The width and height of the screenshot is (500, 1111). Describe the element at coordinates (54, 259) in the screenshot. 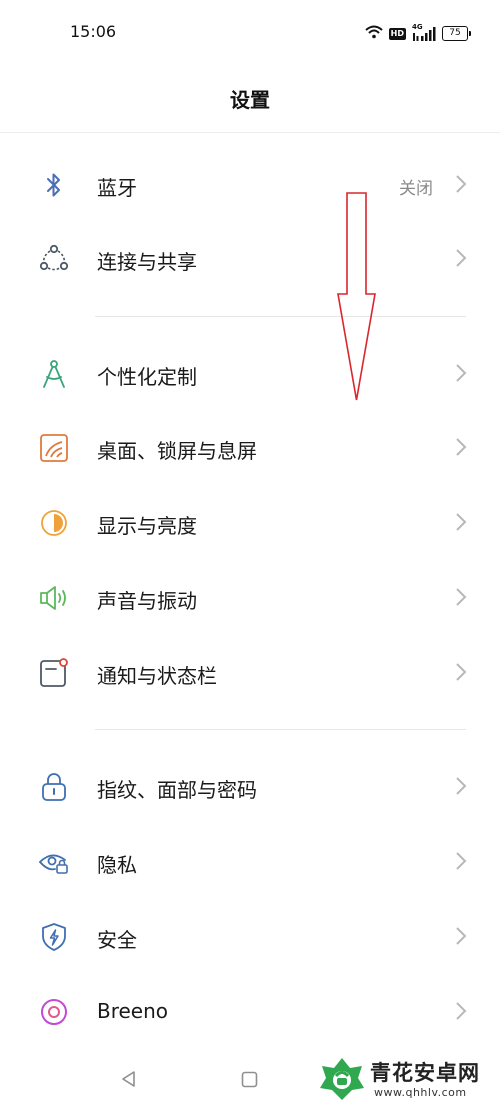

I see `connection-share-icon` at that location.